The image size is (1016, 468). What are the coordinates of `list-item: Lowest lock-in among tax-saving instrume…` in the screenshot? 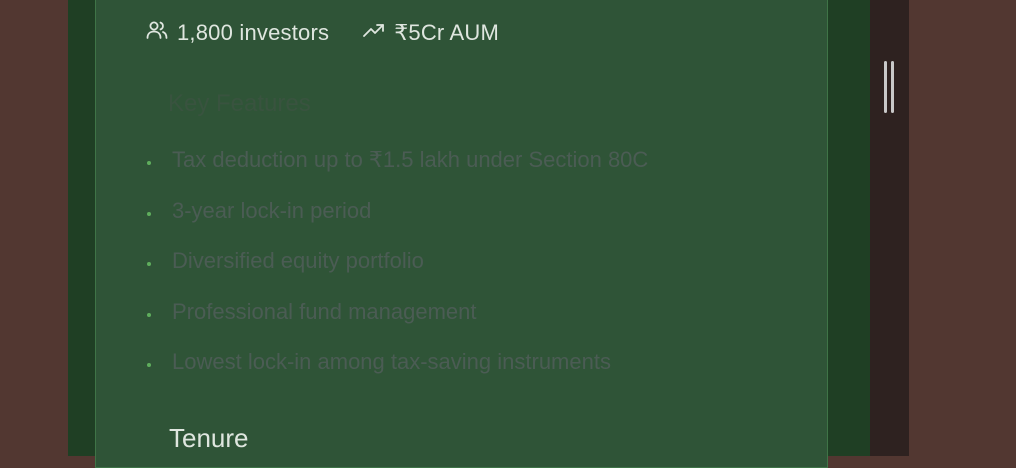 It's located at (396, 372).